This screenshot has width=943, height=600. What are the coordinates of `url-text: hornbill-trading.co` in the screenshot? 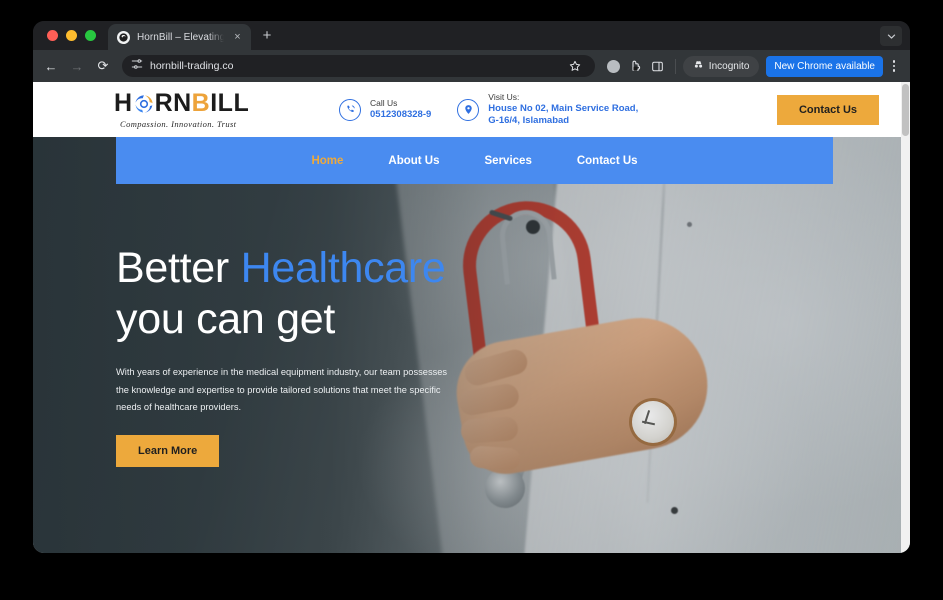 It's located at (192, 66).